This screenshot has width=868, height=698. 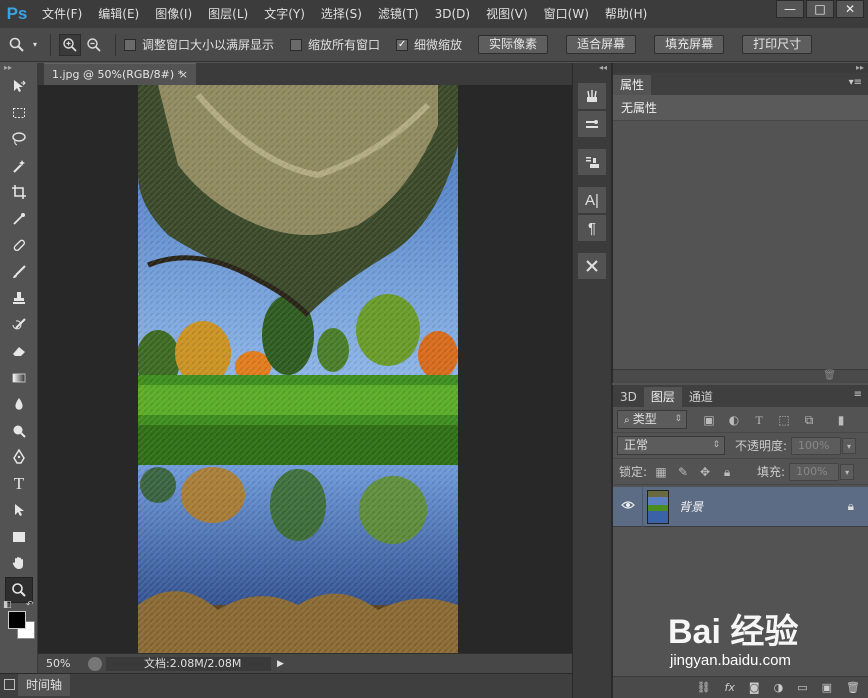 I want to click on clone-stamp-tool-icon, so click(x=19, y=298).